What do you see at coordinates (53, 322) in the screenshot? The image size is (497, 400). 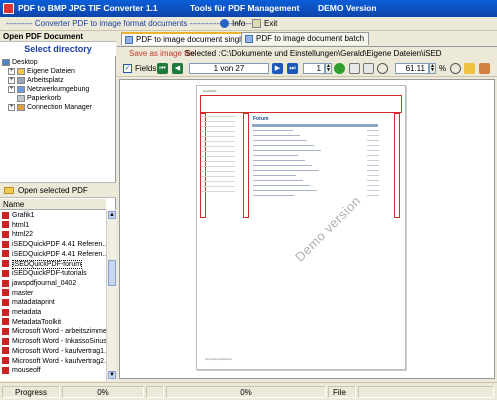 I see `file-list-item: MetadataToolkit` at bounding box center [53, 322].